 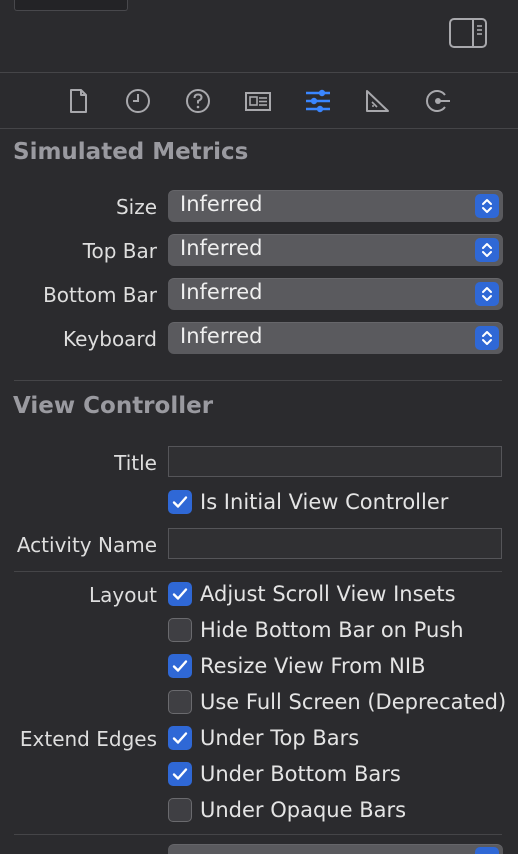 What do you see at coordinates (377, 101) in the screenshot?
I see `size-icon` at bounding box center [377, 101].